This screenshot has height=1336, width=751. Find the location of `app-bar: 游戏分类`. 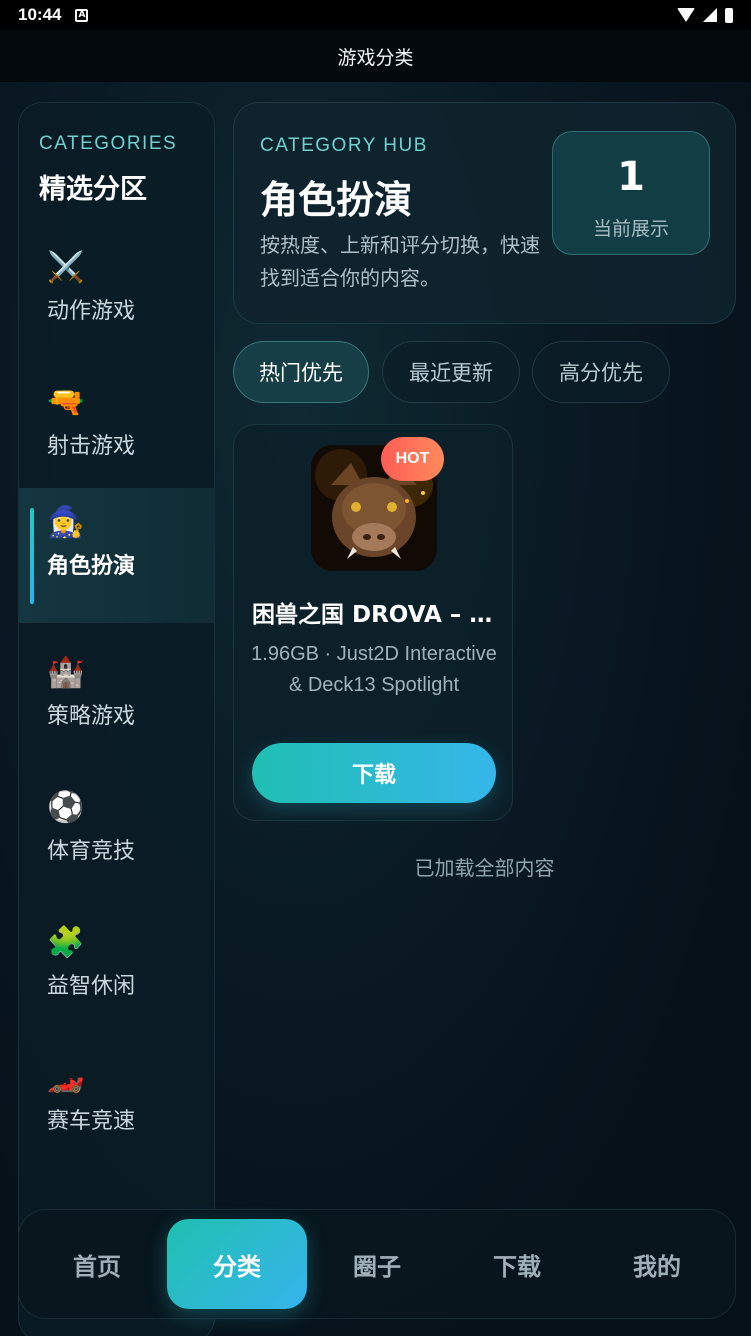

app-bar: 游戏分类 is located at coordinates (375, 56).